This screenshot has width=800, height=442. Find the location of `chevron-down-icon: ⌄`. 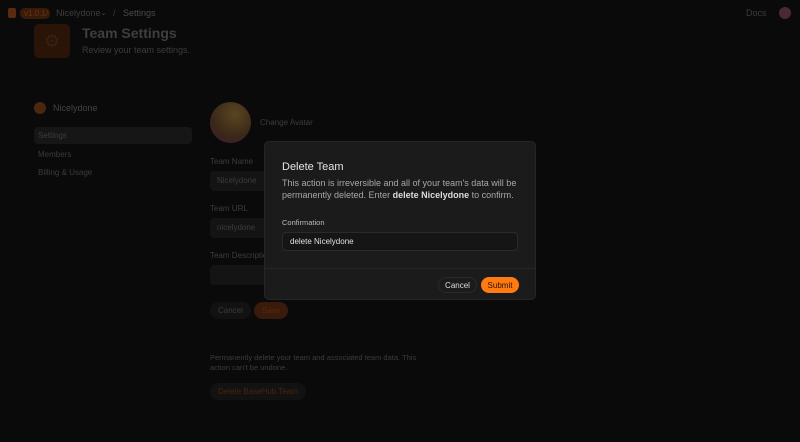

chevron-down-icon: ⌄ is located at coordinates (103, 12).